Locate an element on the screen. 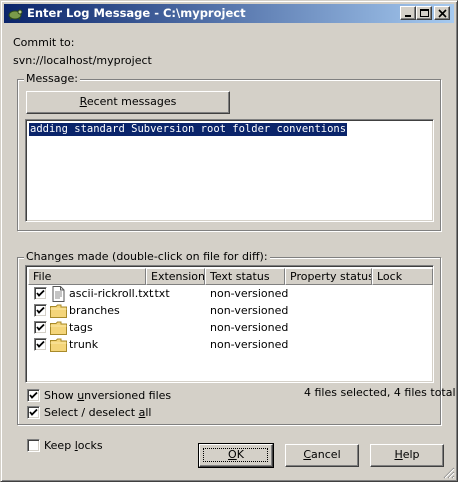  close-button is located at coordinates (442, 13).